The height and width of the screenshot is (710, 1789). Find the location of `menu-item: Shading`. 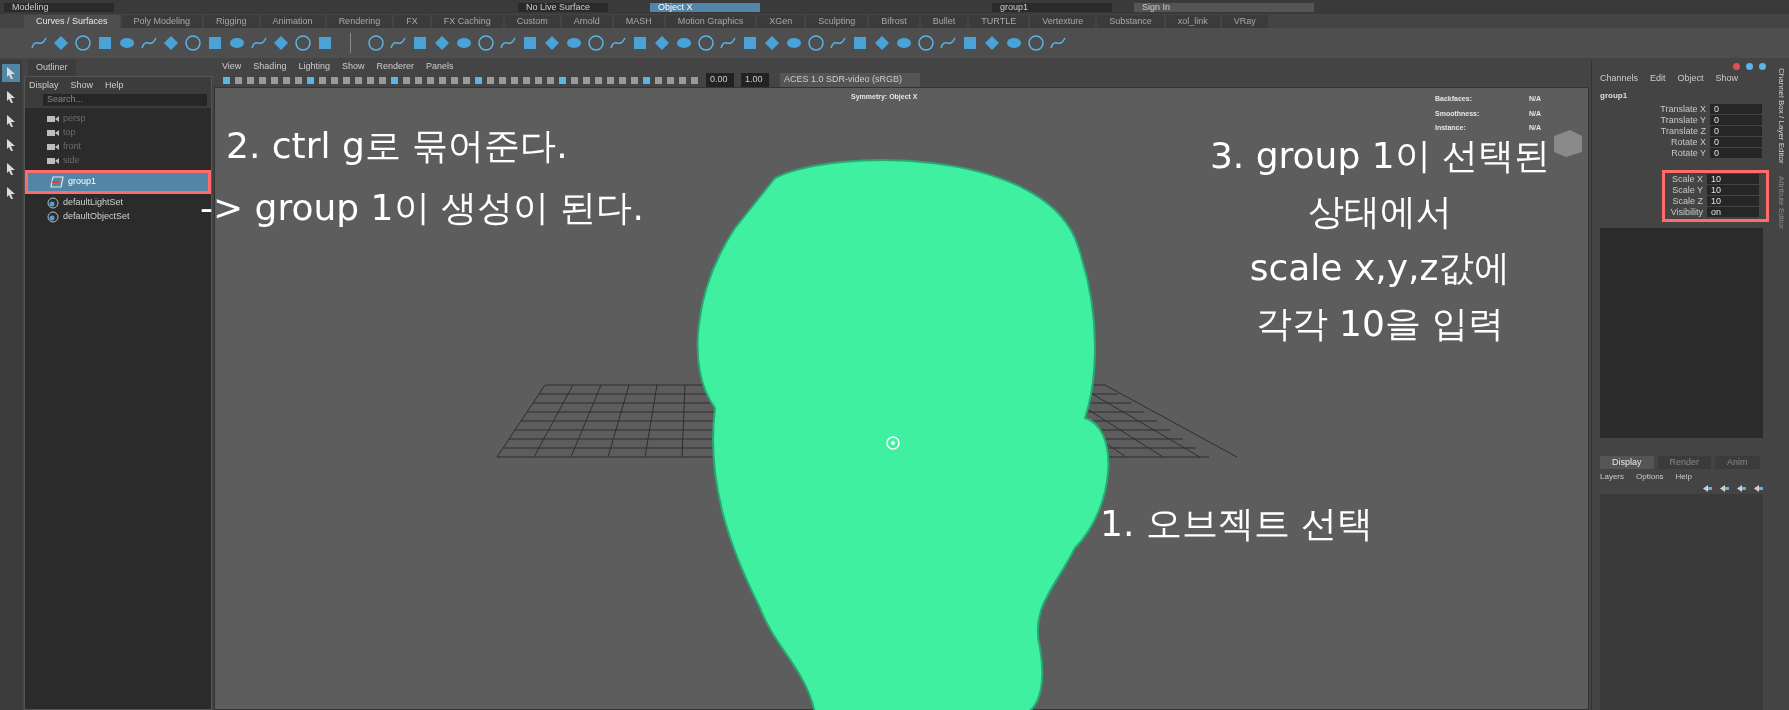

menu-item: Shading is located at coordinates (270, 66).